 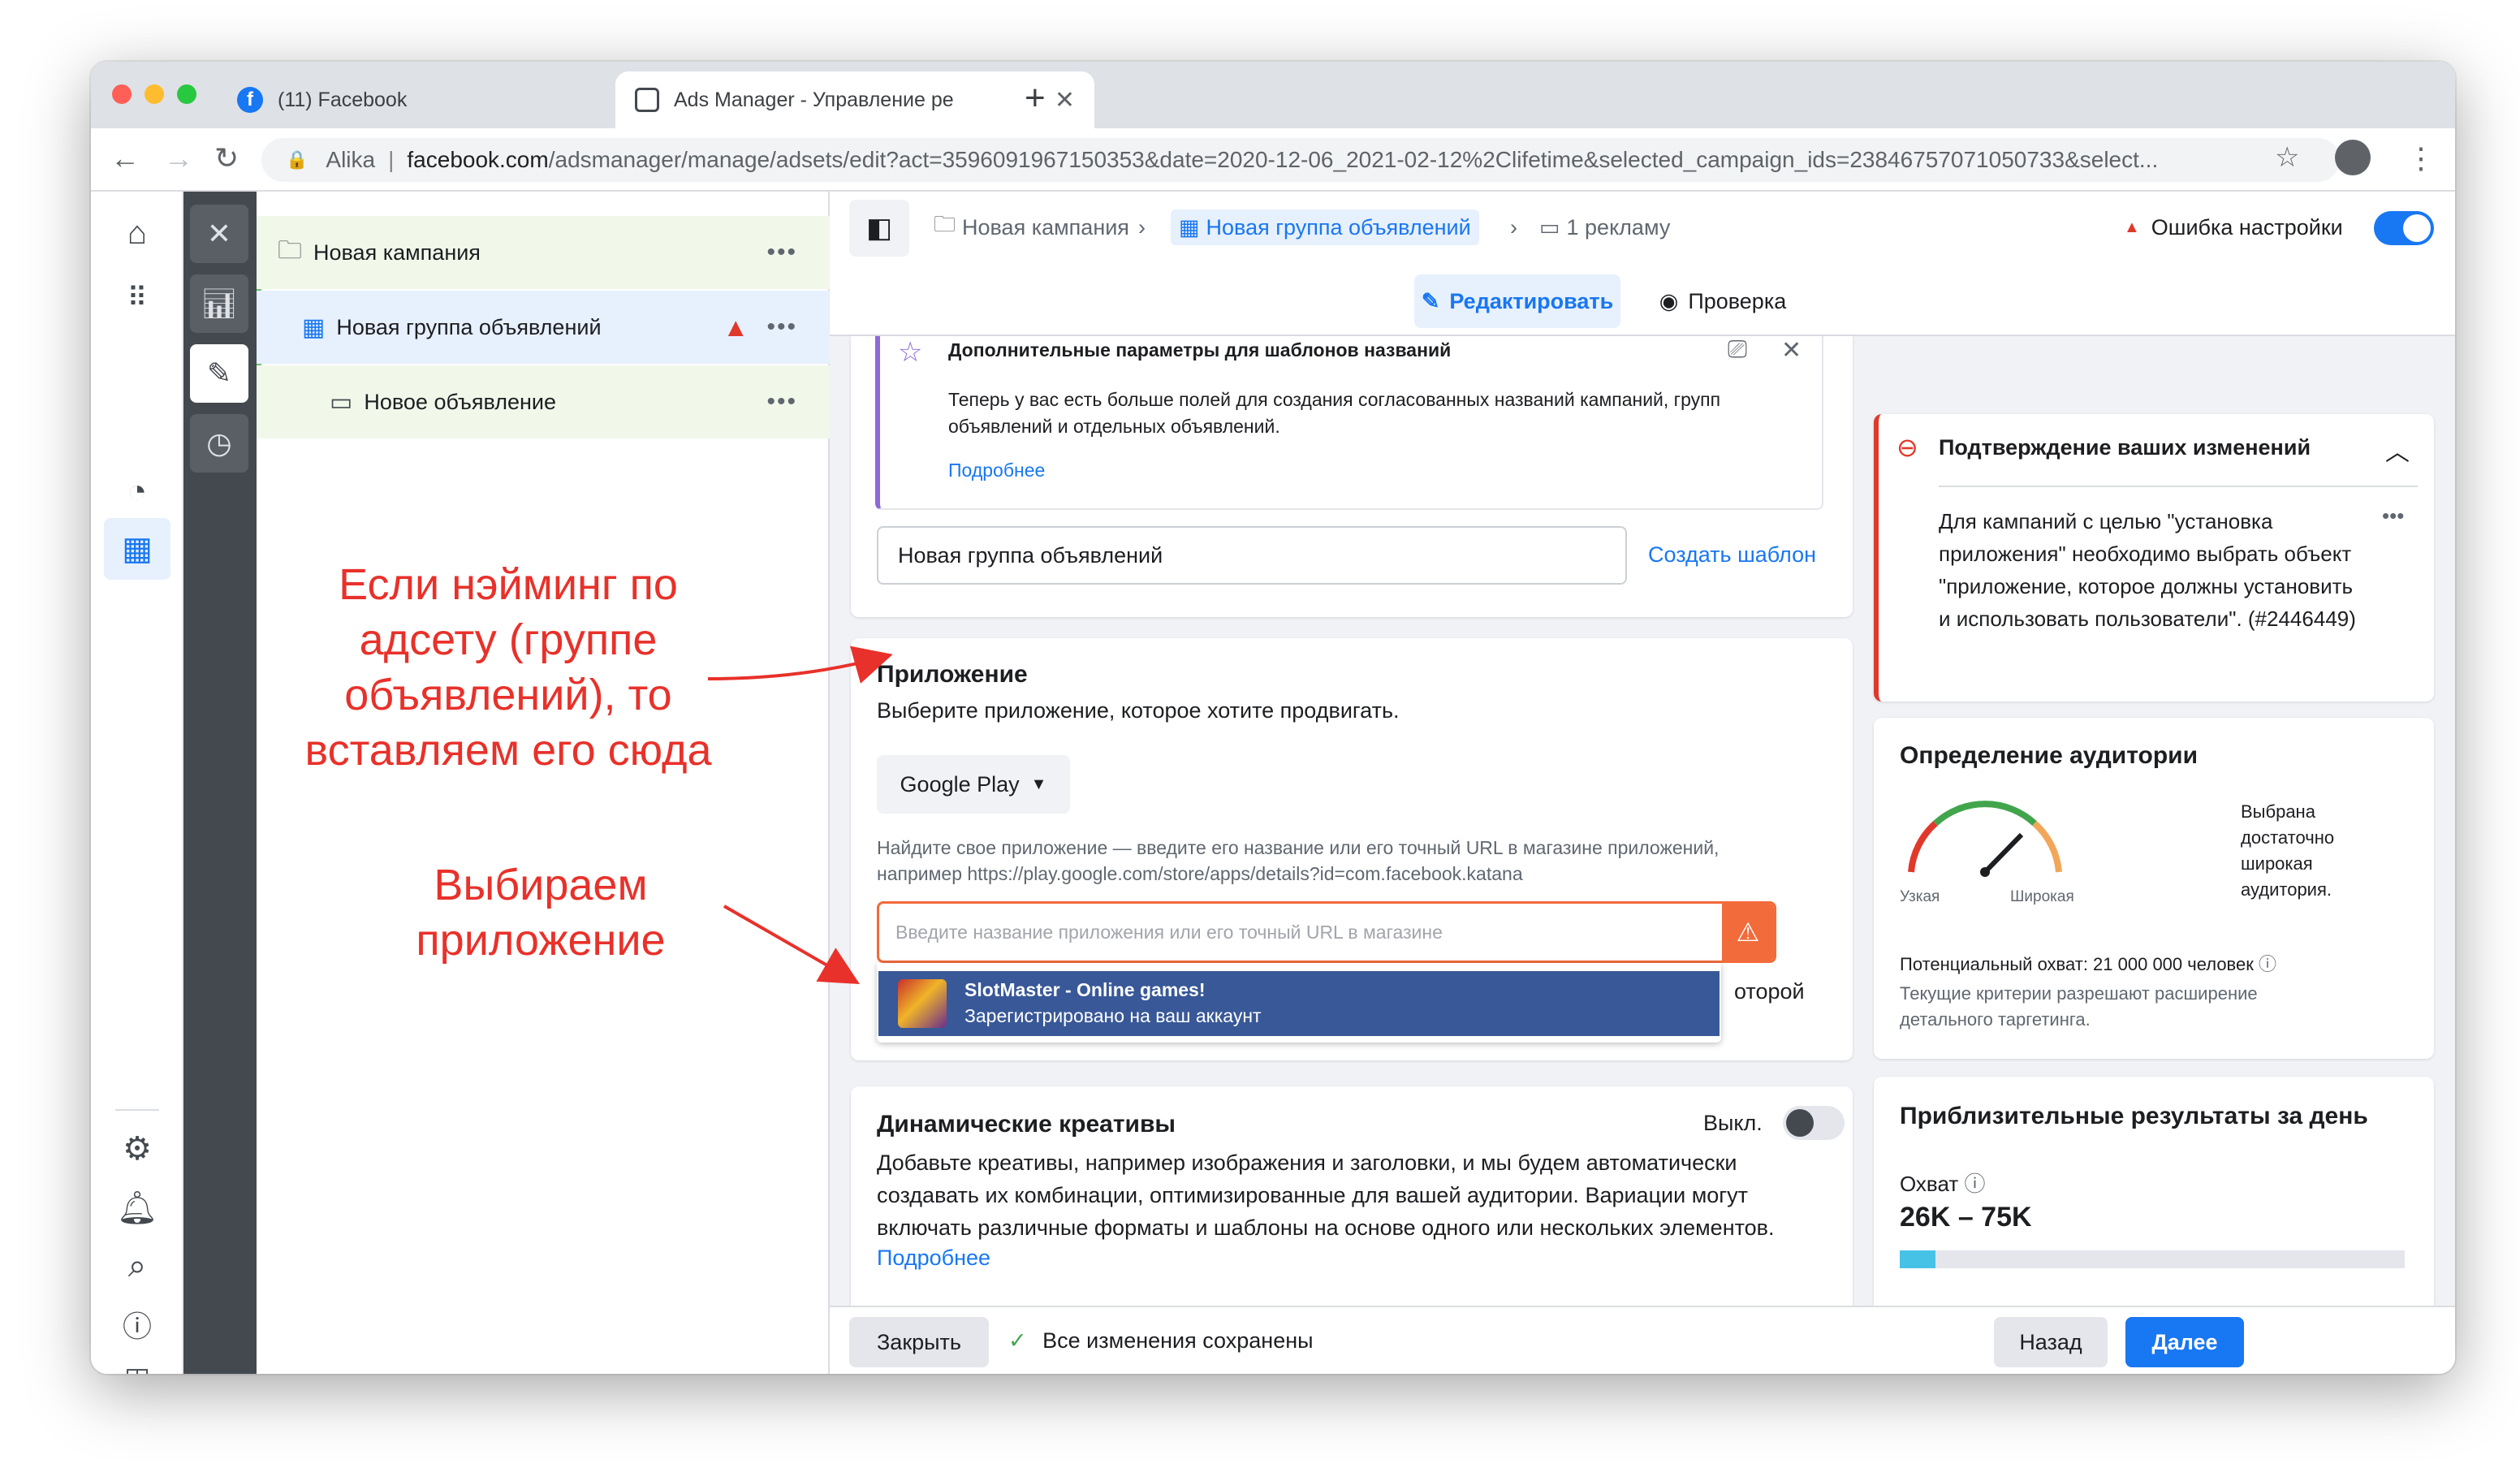 What do you see at coordinates (1929, 1184) in the screenshot?
I see `reach-label: Охват` at bounding box center [1929, 1184].